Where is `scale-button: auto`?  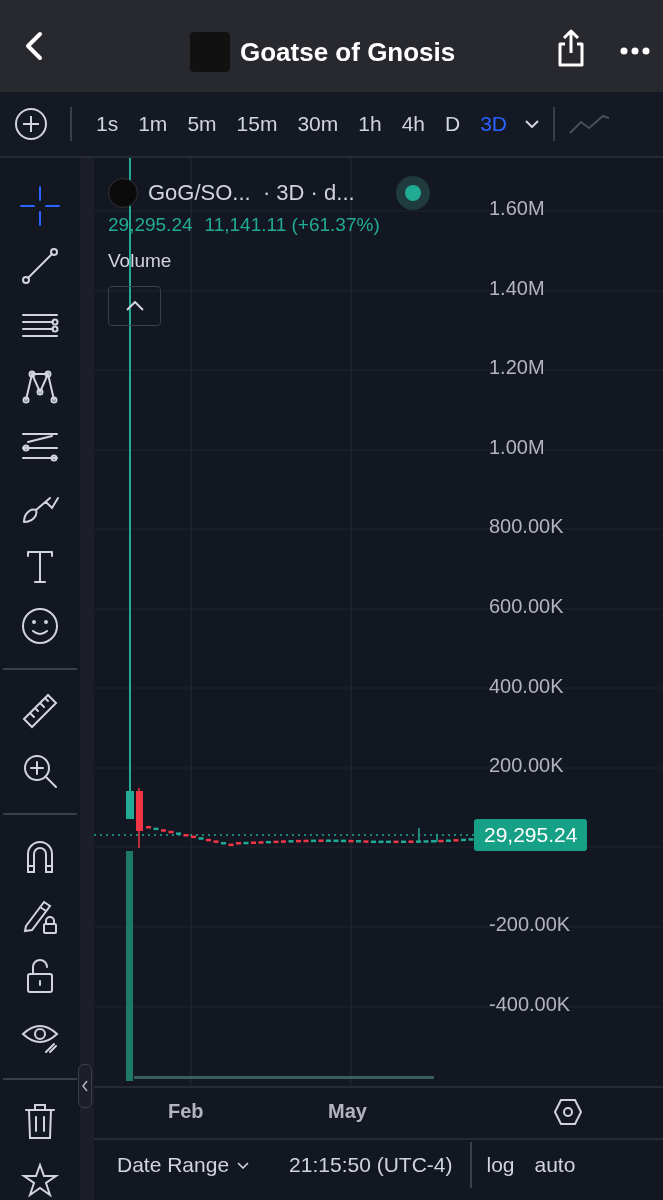
scale-button: auto is located at coordinates (555, 1165).